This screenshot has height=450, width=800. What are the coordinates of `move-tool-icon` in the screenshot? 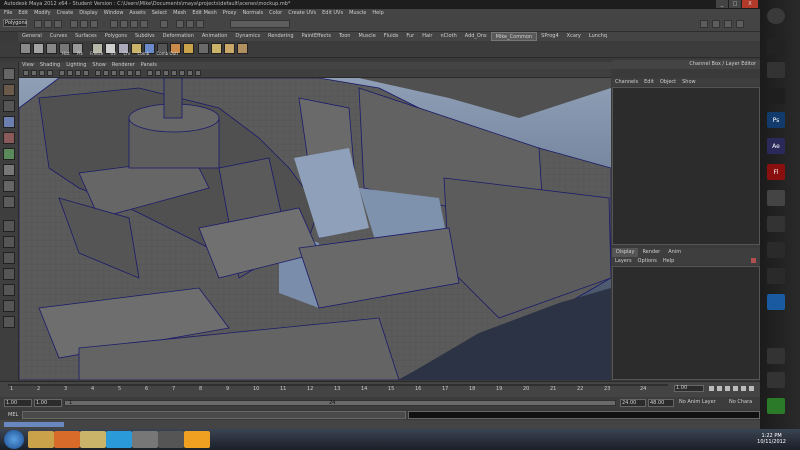 It's located at (9, 122).